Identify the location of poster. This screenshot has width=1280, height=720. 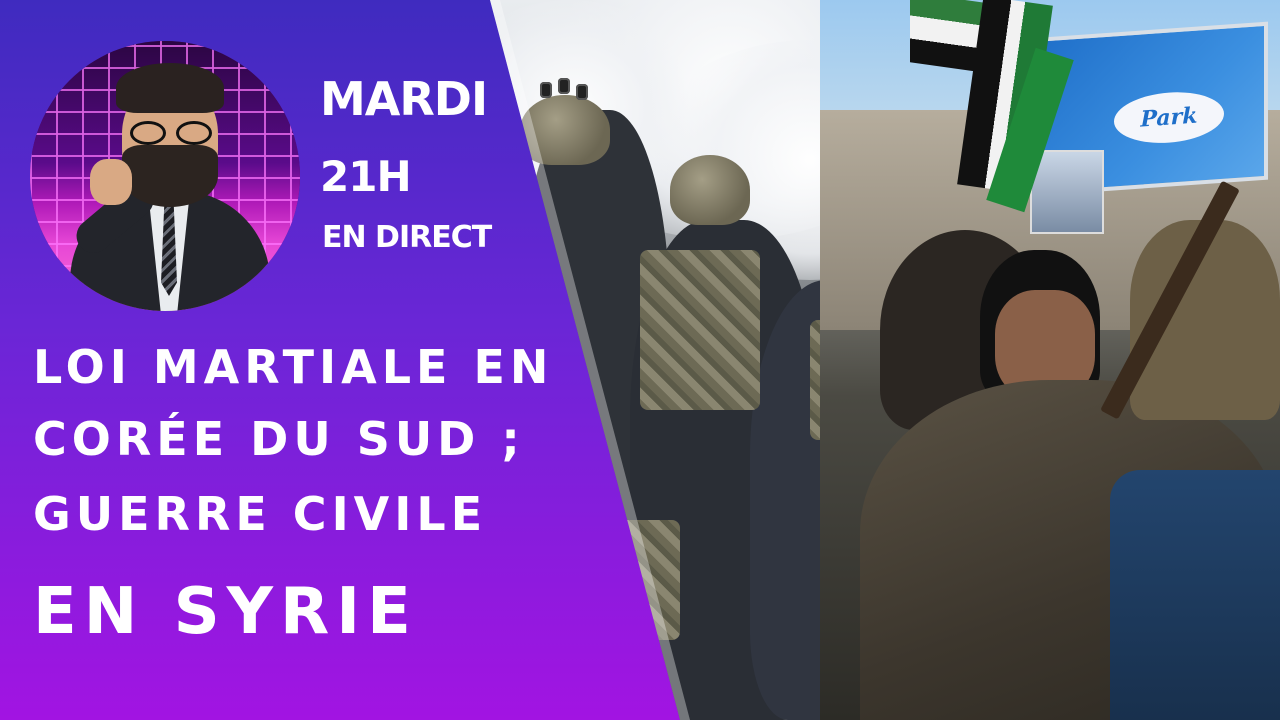
(1067, 192).